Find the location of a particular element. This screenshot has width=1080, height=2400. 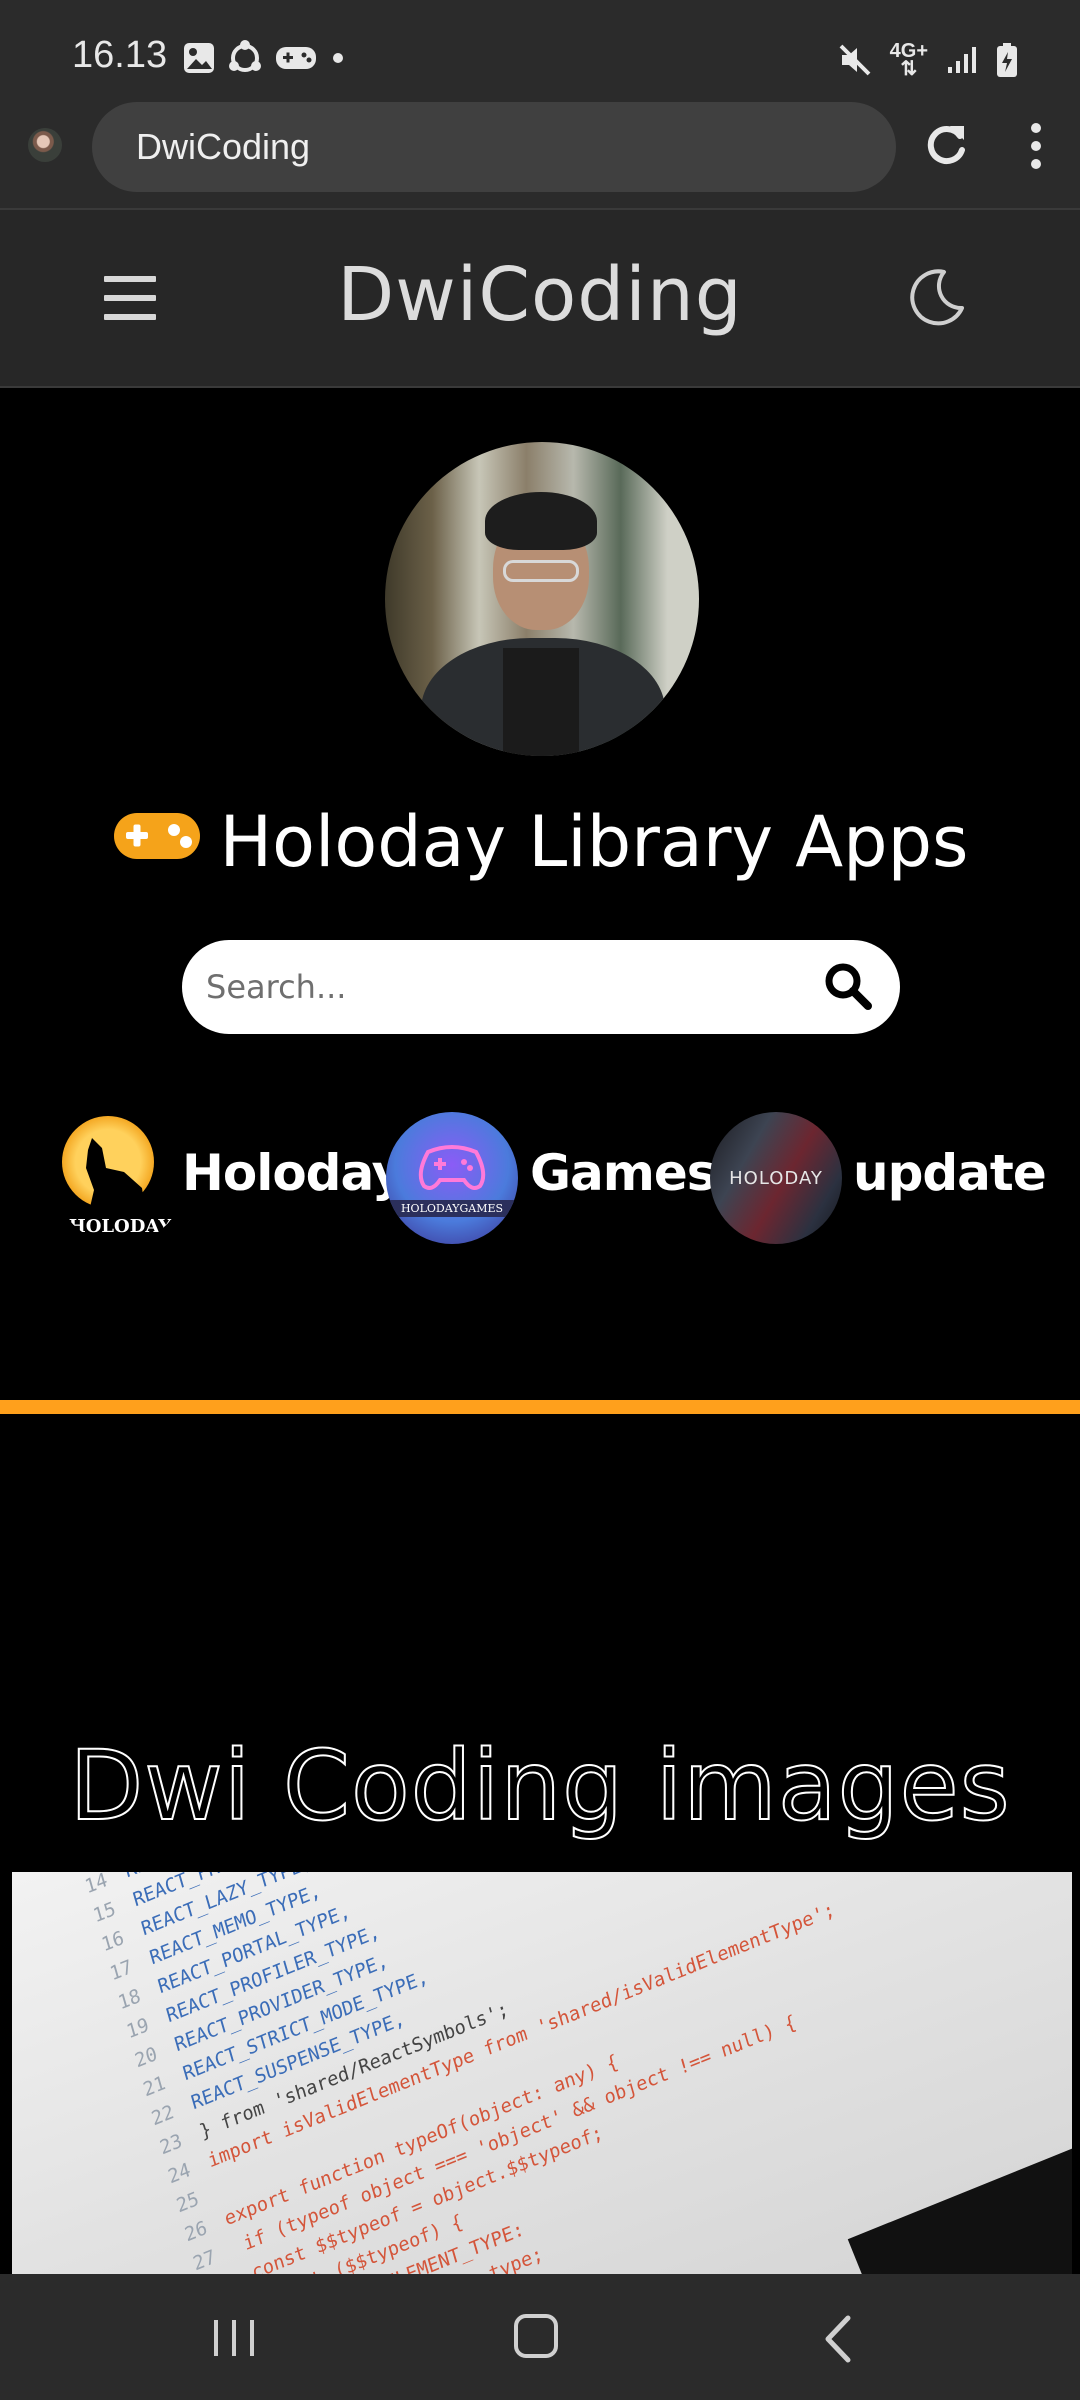

category-holoday-image: HOLODAY is located at coordinates (120, 1178).